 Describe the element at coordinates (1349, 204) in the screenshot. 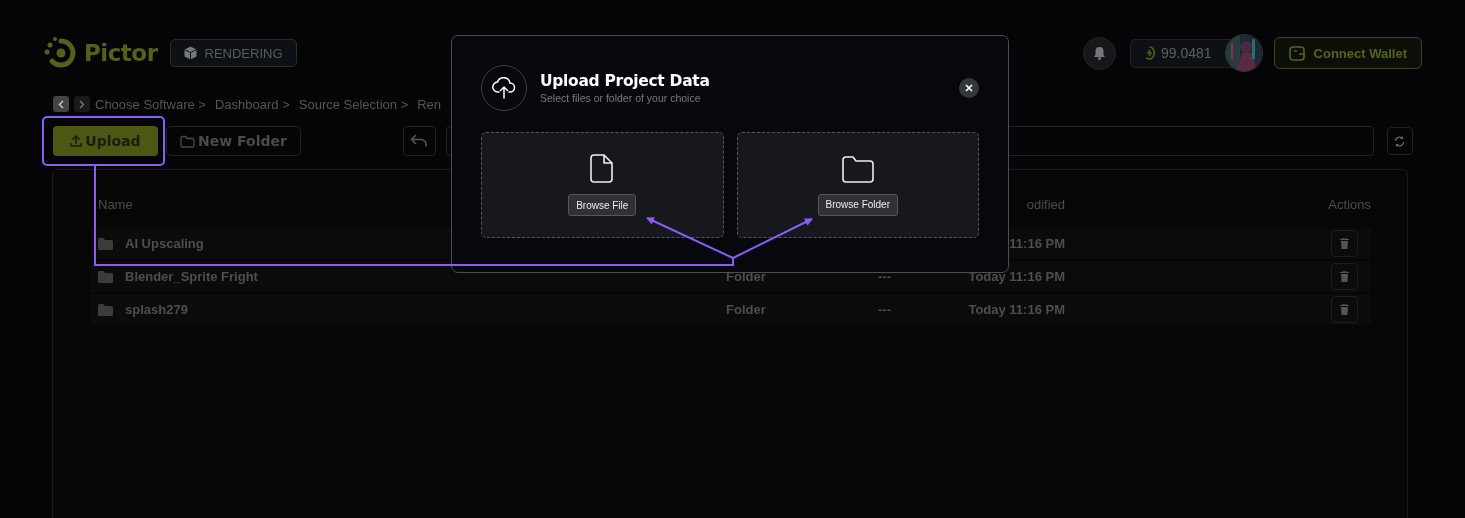

I see `column-header: Actions` at that location.